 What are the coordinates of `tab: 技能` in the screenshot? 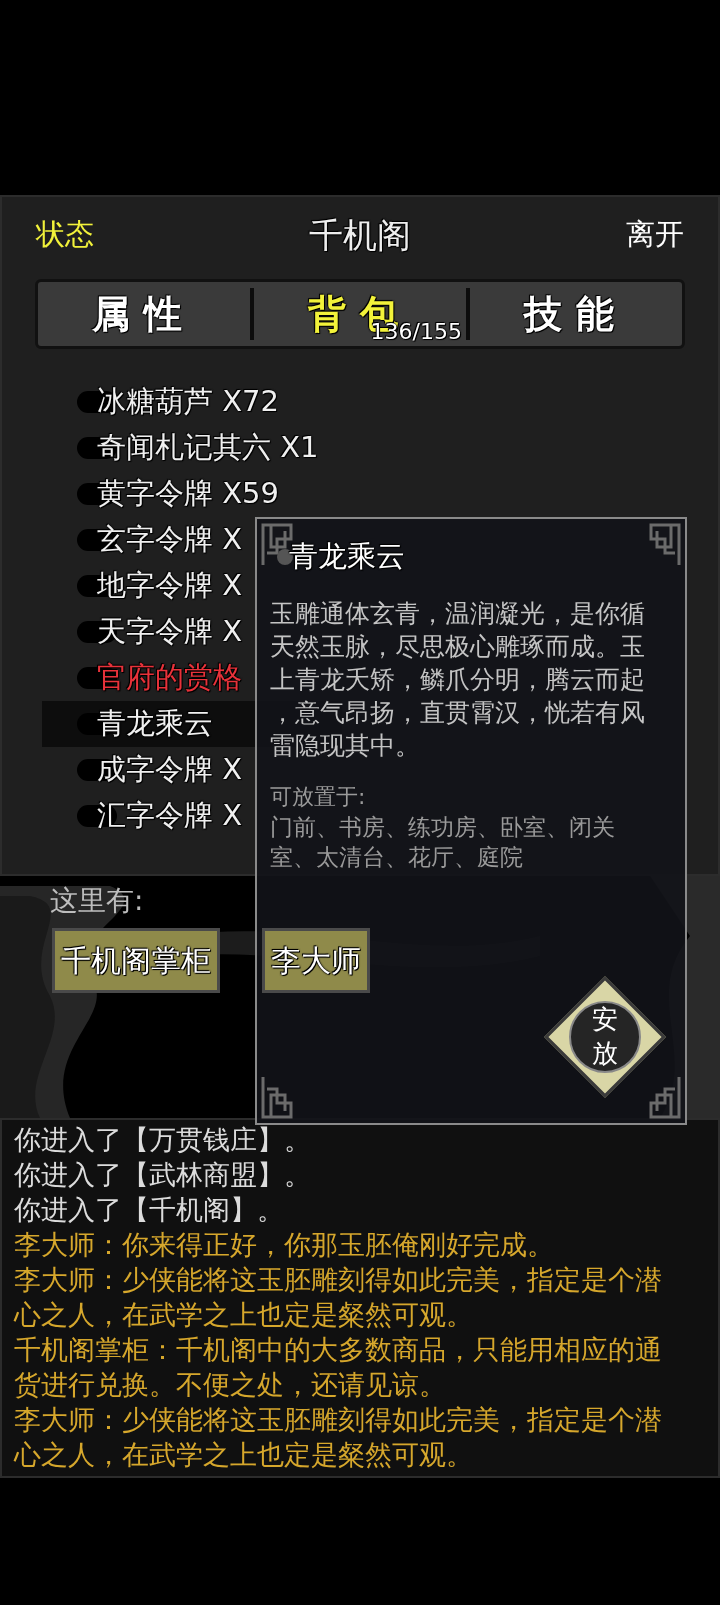 It's located at (576, 314).